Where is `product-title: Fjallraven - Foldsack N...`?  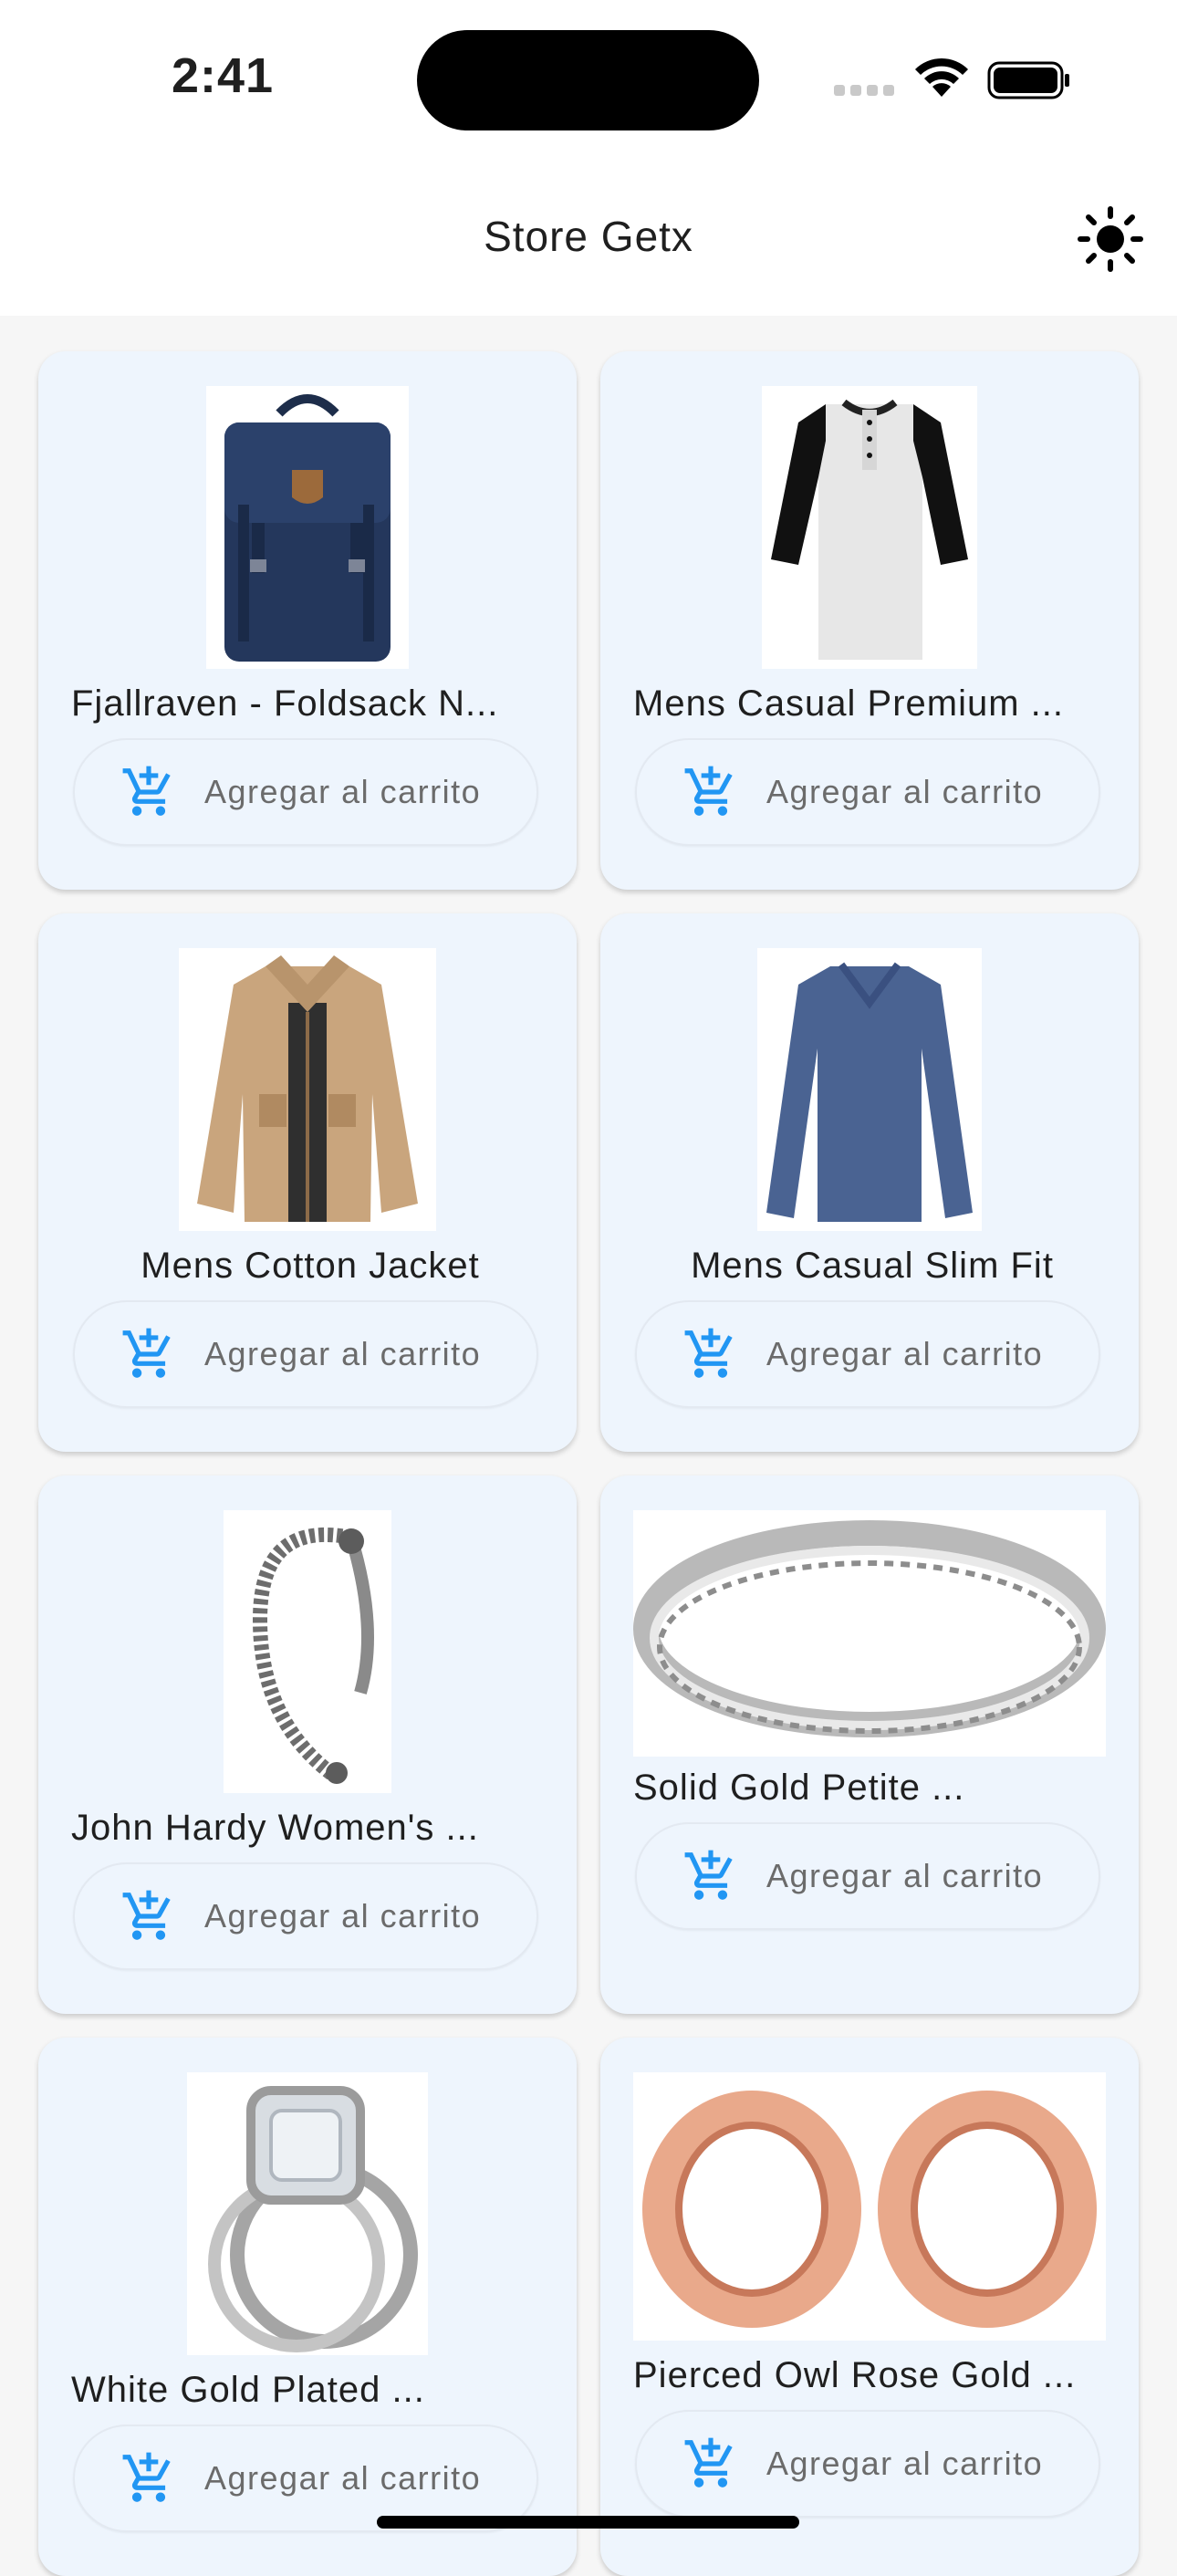
product-title: Fjallraven - Foldsack N... is located at coordinates (285, 703).